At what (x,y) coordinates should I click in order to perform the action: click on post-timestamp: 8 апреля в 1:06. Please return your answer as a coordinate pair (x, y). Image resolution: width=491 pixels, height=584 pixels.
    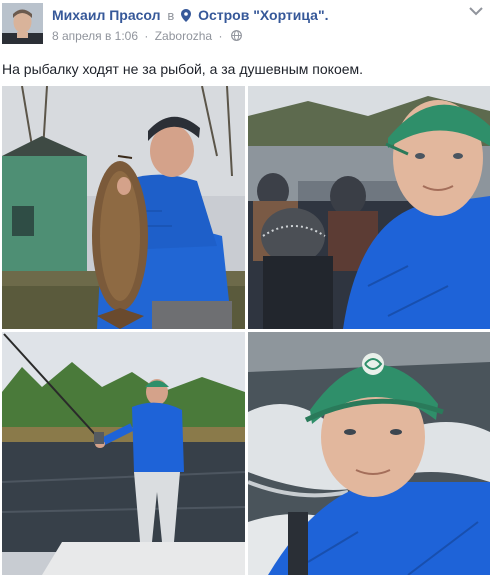
    Looking at the image, I should click on (95, 36).